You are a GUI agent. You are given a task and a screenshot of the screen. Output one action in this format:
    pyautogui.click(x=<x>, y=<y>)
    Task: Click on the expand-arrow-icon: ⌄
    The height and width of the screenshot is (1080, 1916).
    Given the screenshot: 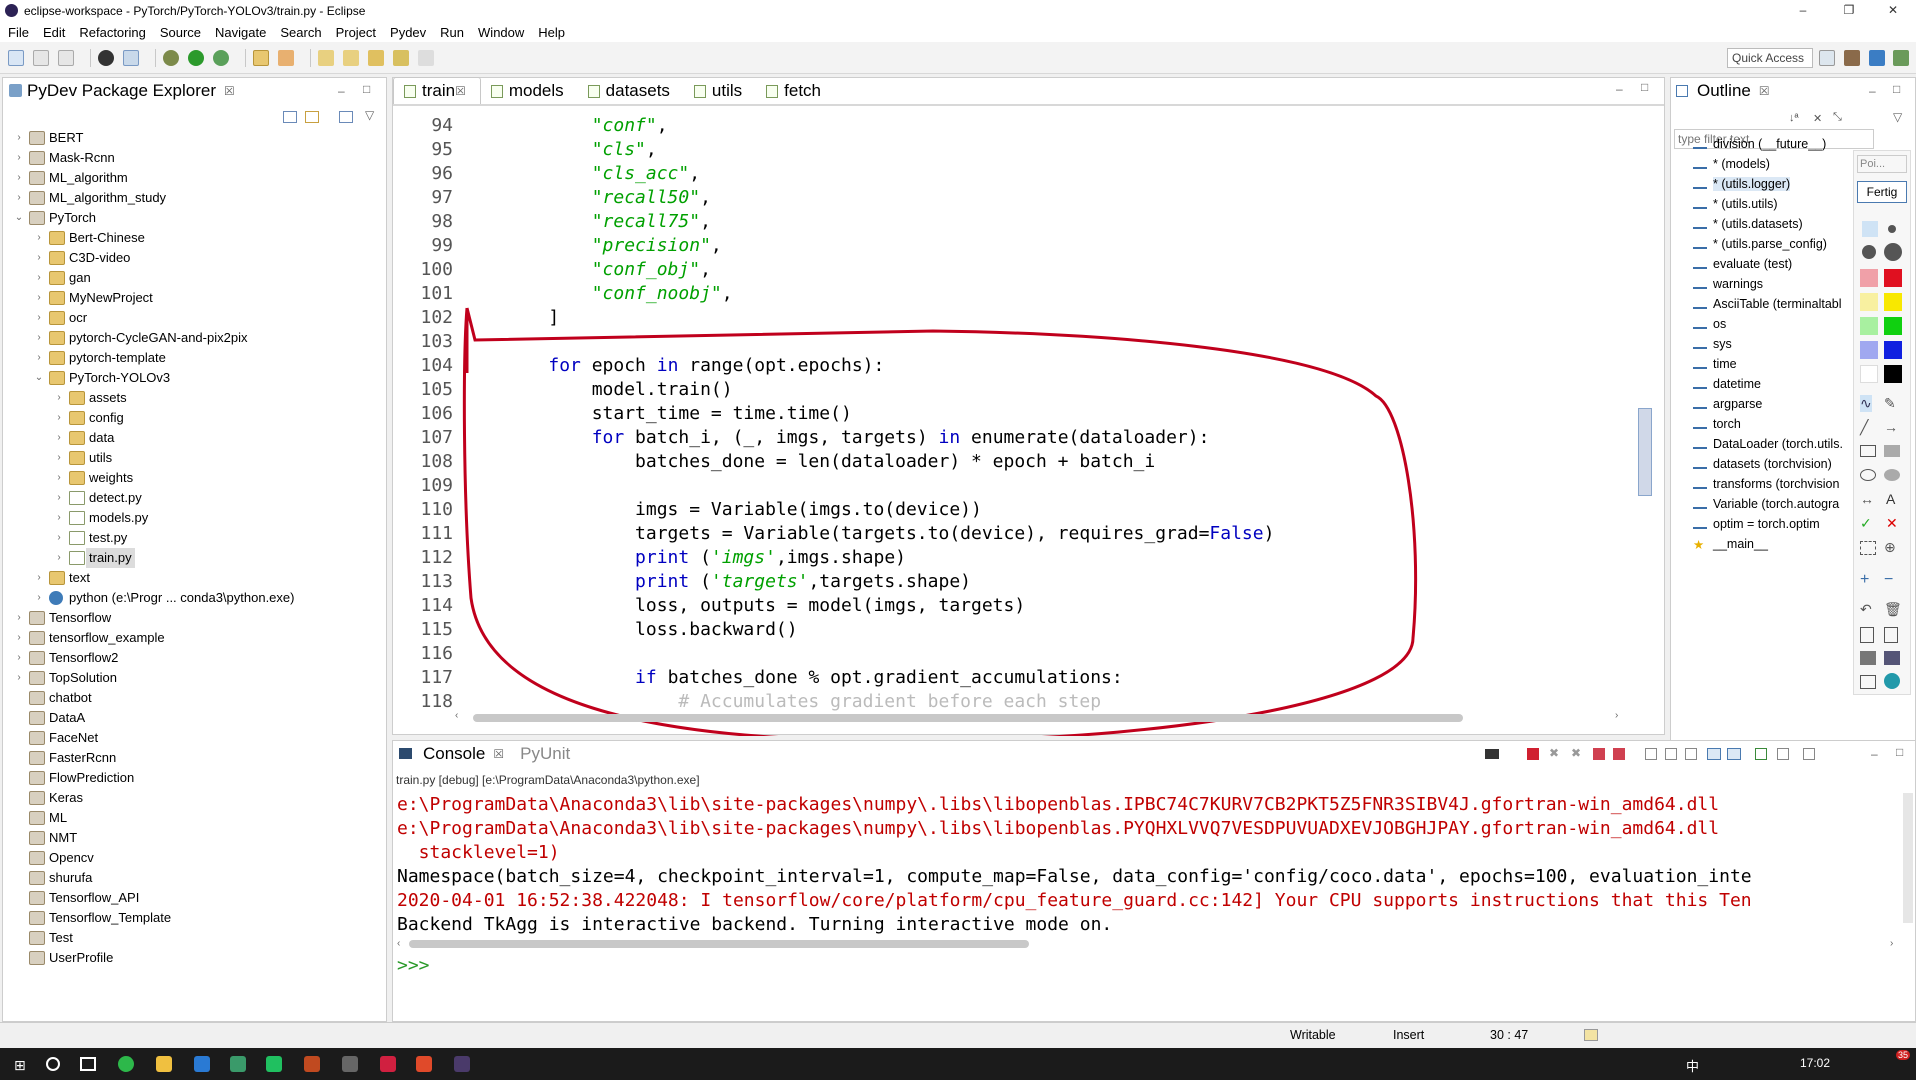 What is the action you would take?
    pyautogui.click(x=19, y=218)
    